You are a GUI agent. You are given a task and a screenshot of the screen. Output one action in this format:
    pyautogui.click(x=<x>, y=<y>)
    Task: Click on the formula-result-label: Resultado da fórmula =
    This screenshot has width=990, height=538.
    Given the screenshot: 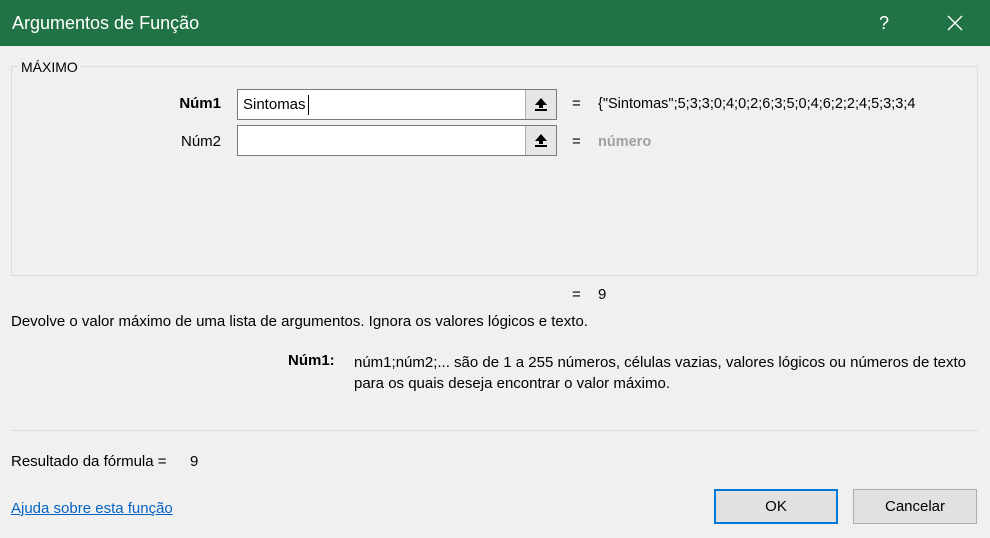 What is the action you would take?
    pyautogui.click(x=89, y=461)
    